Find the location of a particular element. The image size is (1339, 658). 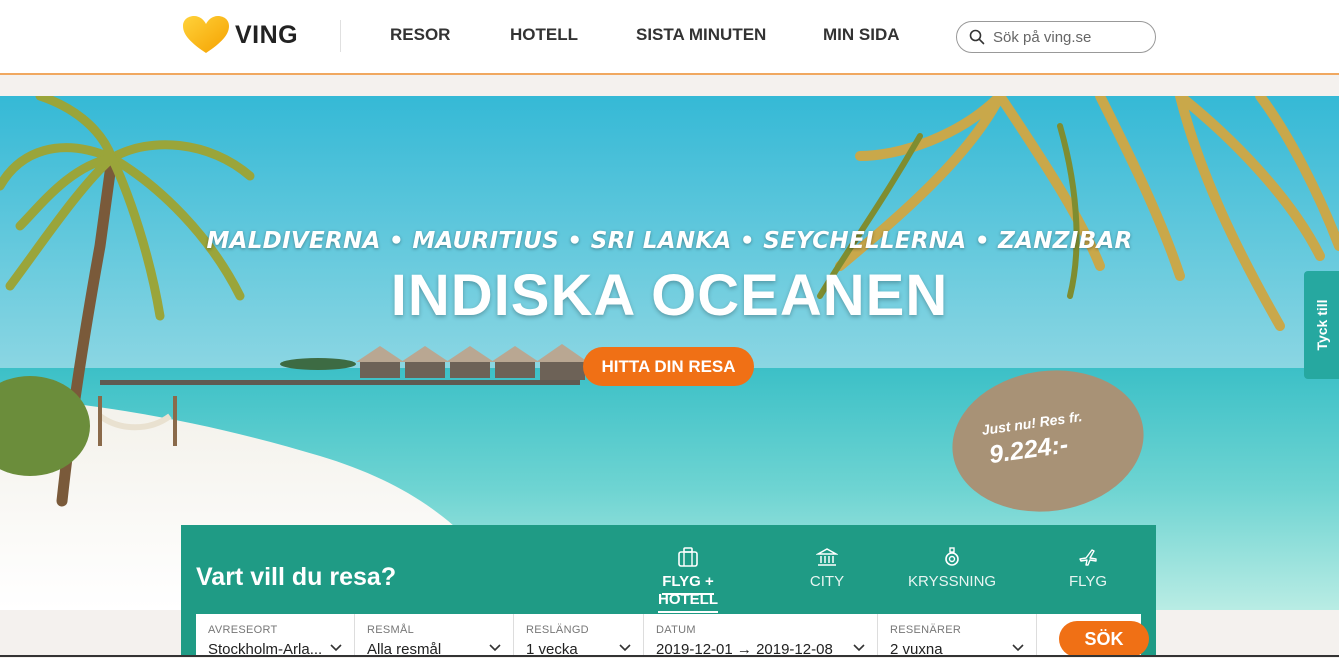

tab-kryssning: KRYSSNING is located at coordinates (952, 569).